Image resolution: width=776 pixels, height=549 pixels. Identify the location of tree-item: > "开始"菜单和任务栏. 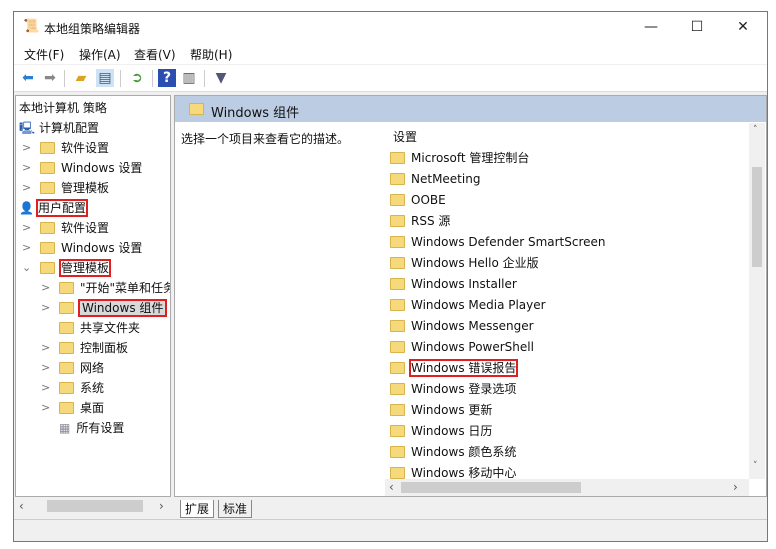
(105, 288).